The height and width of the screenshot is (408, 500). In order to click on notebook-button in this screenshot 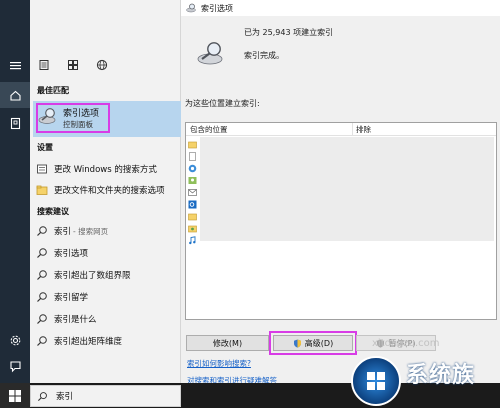, I will do `click(15, 123)`.